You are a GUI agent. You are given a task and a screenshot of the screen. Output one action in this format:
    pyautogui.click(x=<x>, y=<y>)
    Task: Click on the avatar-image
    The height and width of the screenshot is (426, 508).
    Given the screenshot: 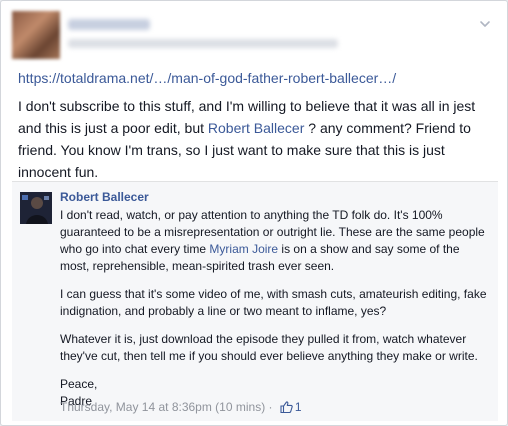 What is the action you would take?
    pyautogui.click(x=36, y=208)
    